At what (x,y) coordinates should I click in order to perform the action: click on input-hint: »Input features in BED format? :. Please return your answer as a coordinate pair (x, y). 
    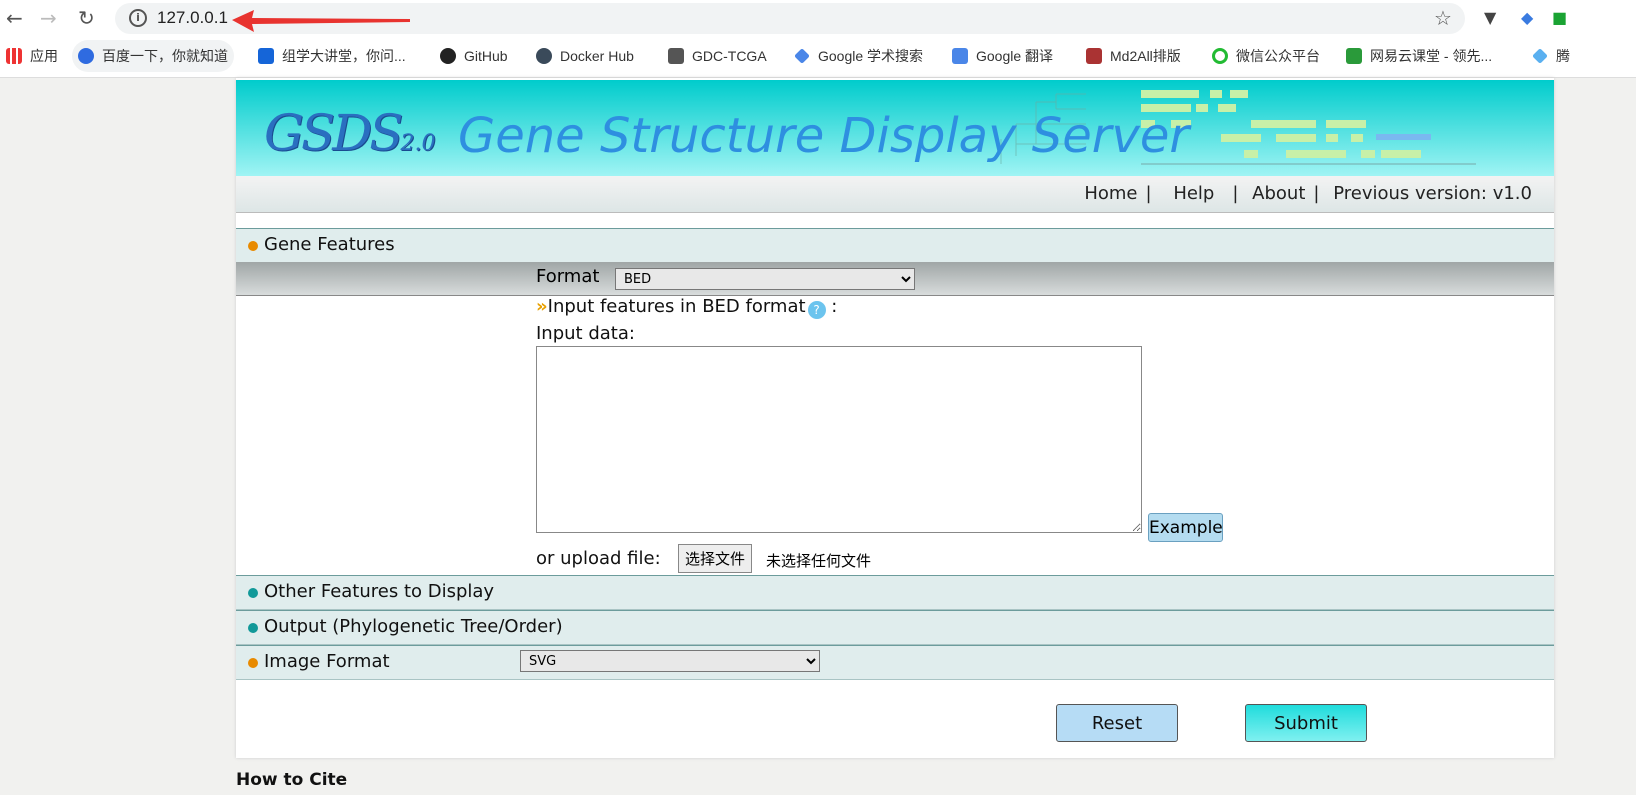
    Looking at the image, I should click on (687, 307).